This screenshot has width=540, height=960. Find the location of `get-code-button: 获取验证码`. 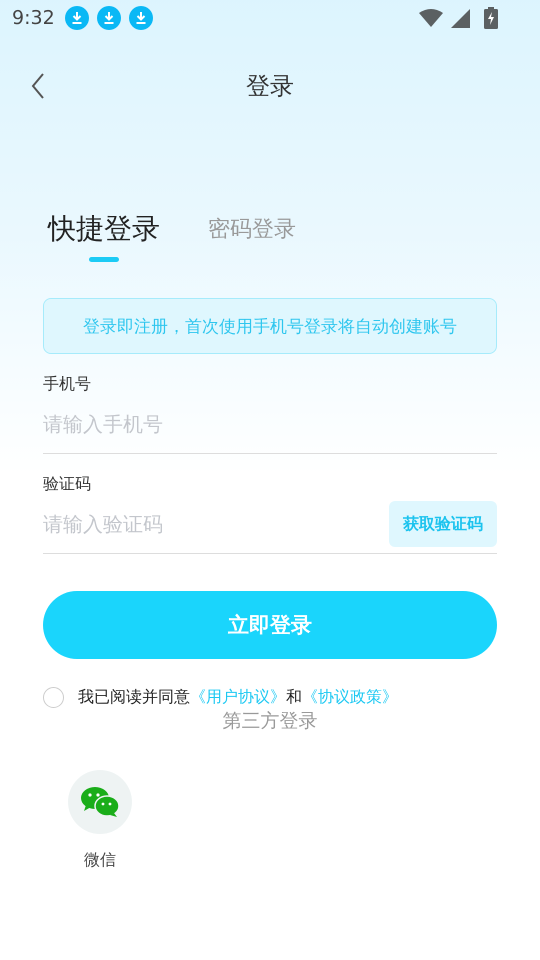

get-code-button: 获取验证码 is located at coordinates (443, 524).